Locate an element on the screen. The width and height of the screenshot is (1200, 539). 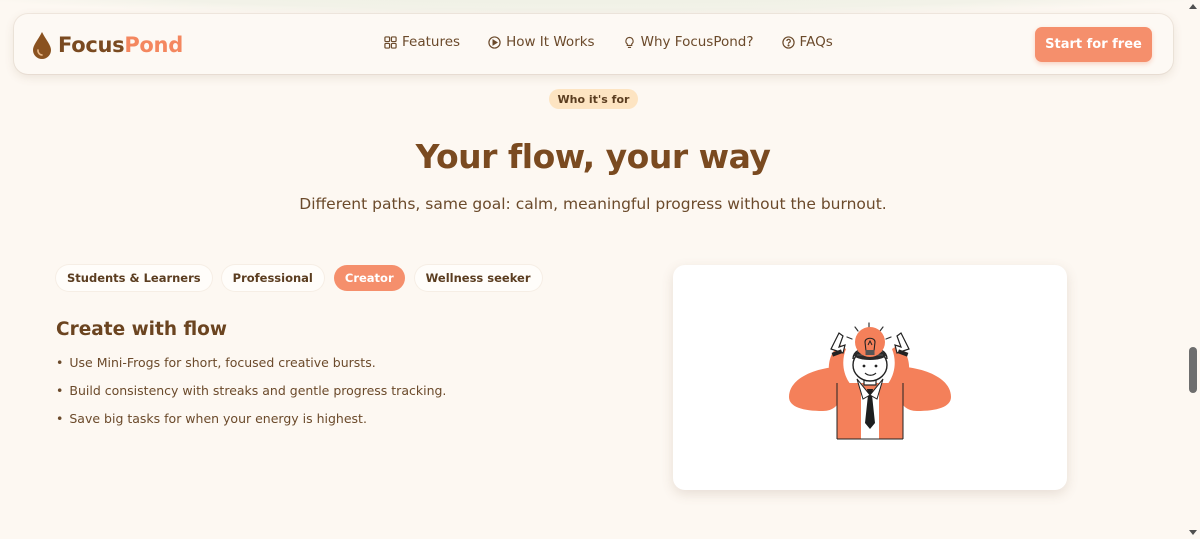
nav-link-why-focuspond: Why FocusPond? is located at coordinates (688, 42).